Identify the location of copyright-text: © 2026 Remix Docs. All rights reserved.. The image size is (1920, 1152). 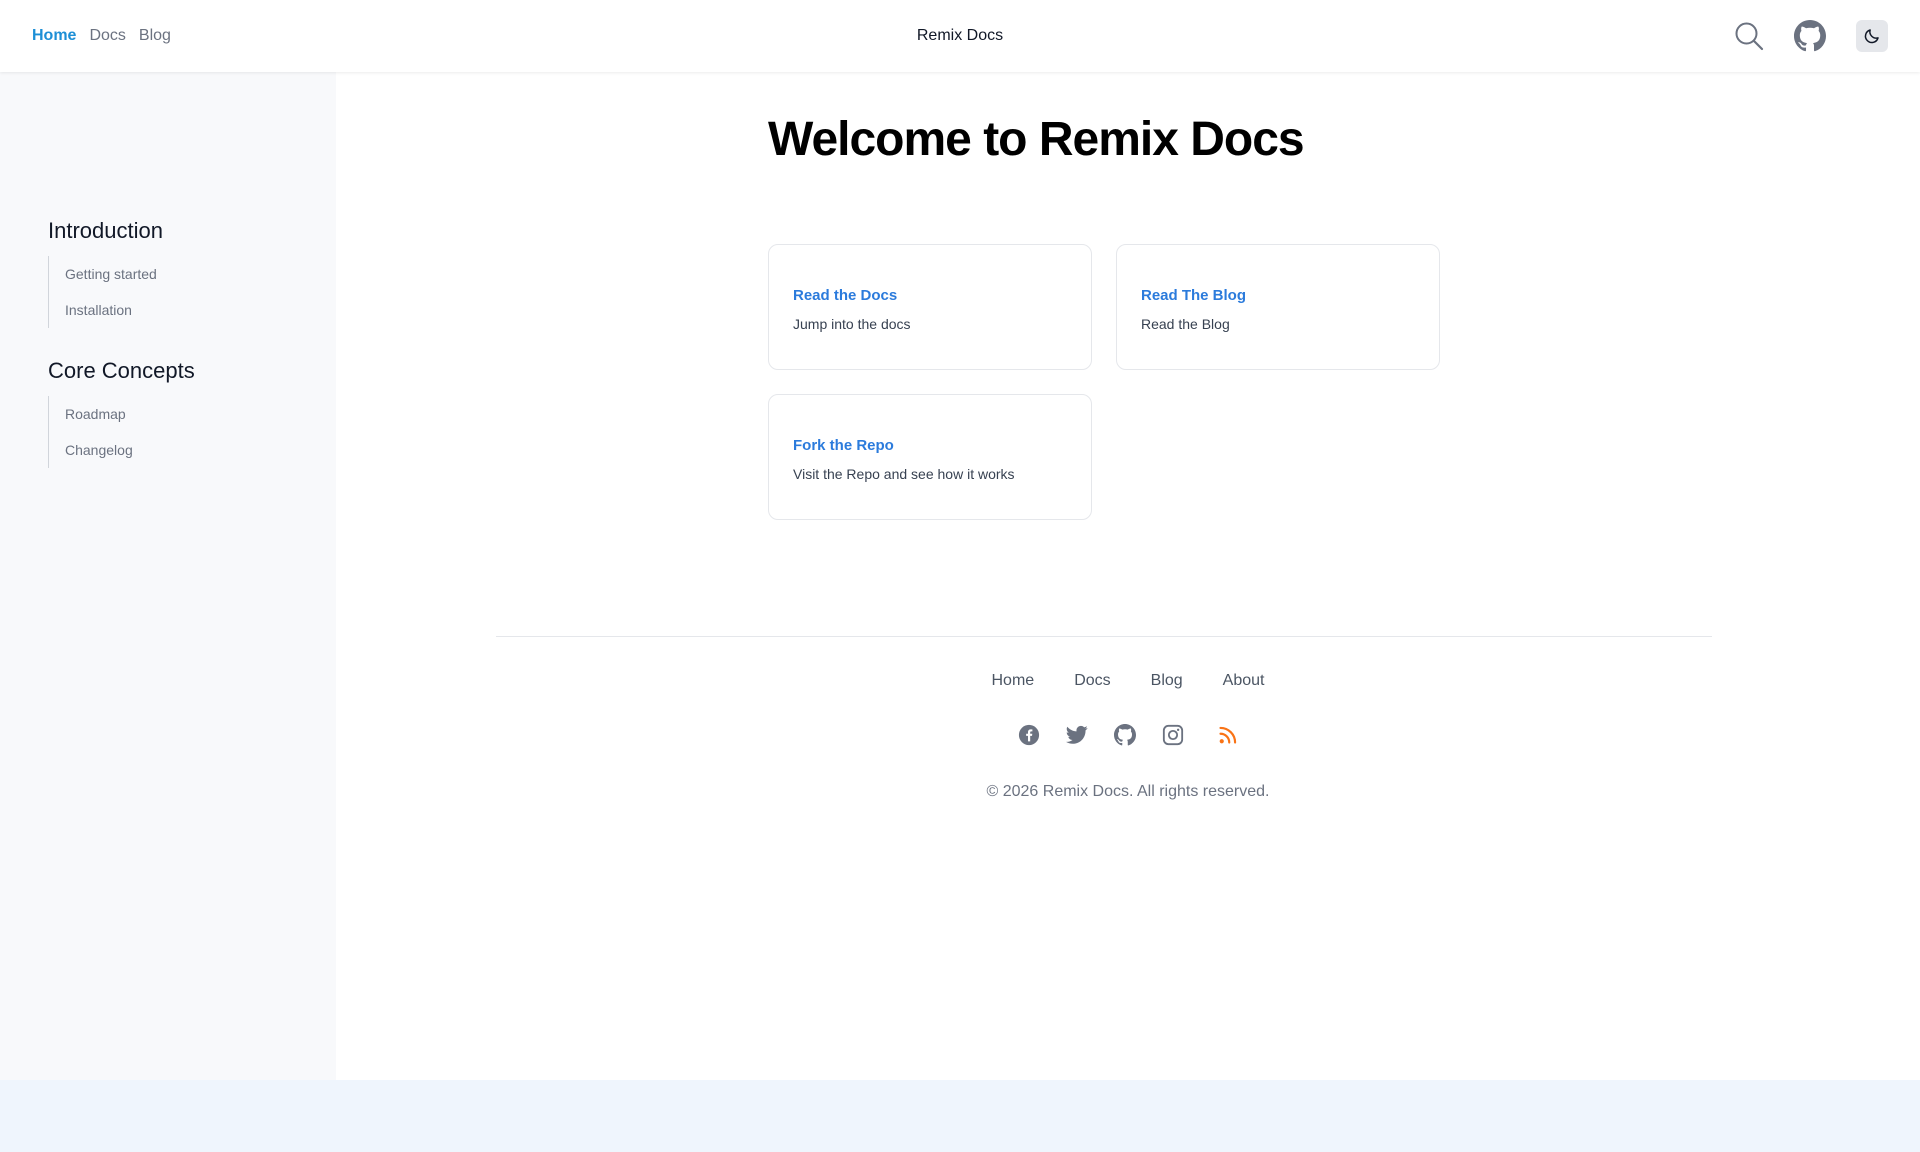
(1128, 791).